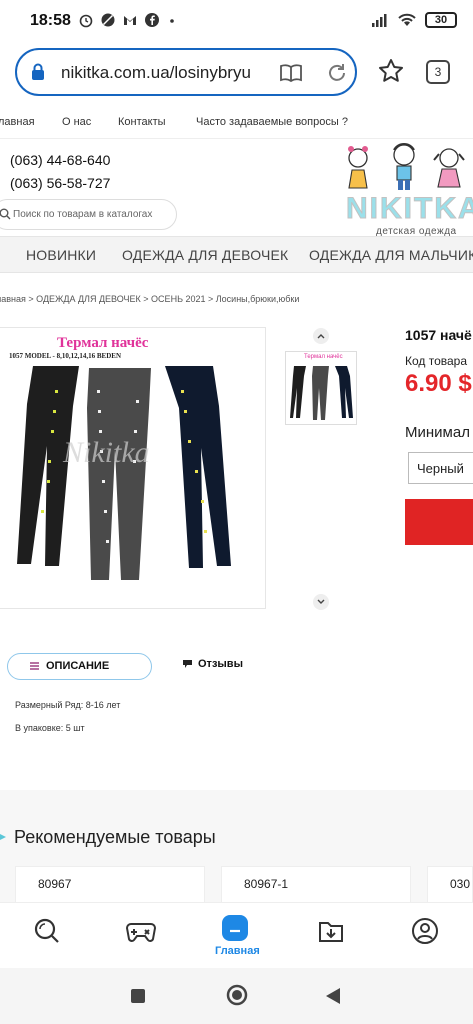 The width and height of the screenshot is (473, 1024). Describe the element at coordinates (220, 664) in the screenshot. I see `tab-reviews-label: Отзывы` at that location.